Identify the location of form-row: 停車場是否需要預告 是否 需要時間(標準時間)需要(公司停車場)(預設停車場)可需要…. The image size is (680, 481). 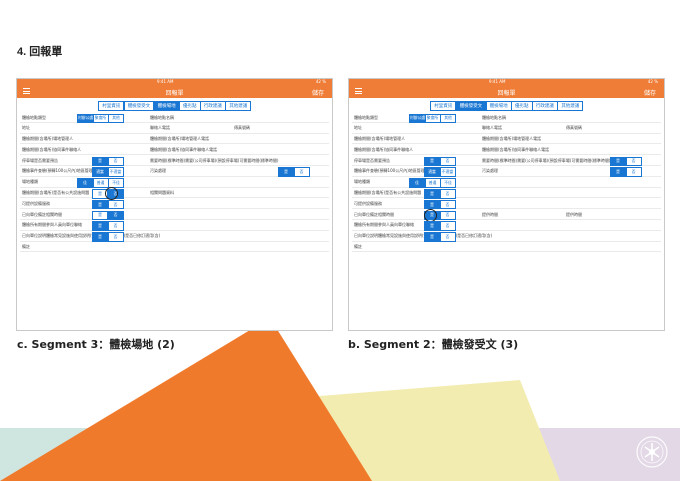
(174, 161).